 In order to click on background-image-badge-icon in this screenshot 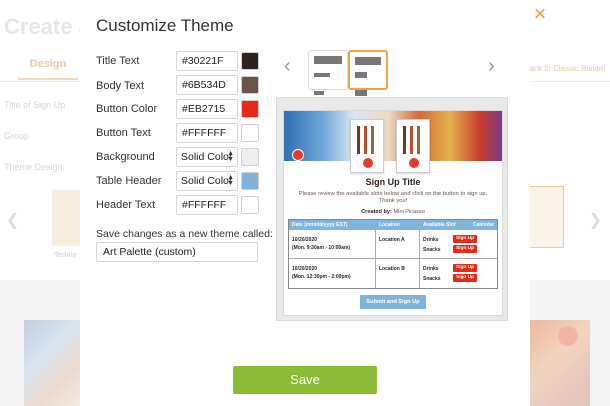, I will do `click(568, 336)`.